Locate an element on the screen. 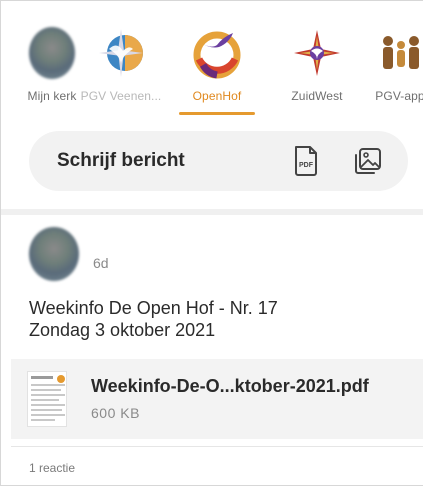  tab-label: PGV-app is located at coordinates (399, 96).